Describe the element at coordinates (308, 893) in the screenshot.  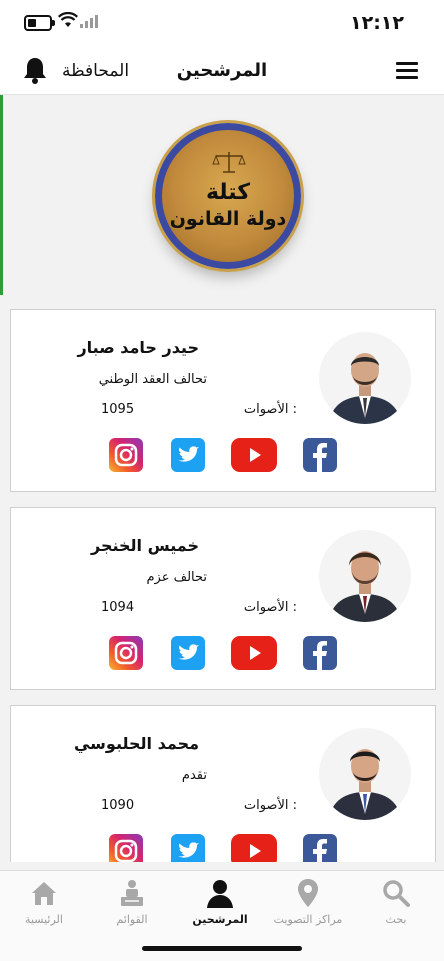
I see `location-pin-icon` at that location.